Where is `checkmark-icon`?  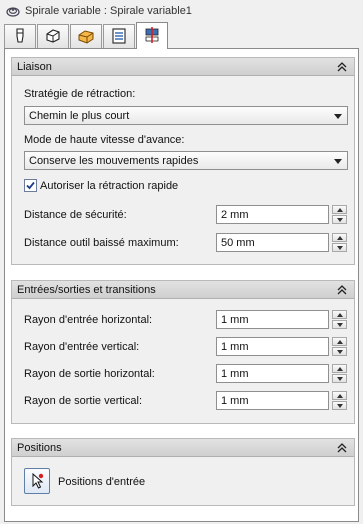 checkmark-icon is located at coordinates (30, 185).